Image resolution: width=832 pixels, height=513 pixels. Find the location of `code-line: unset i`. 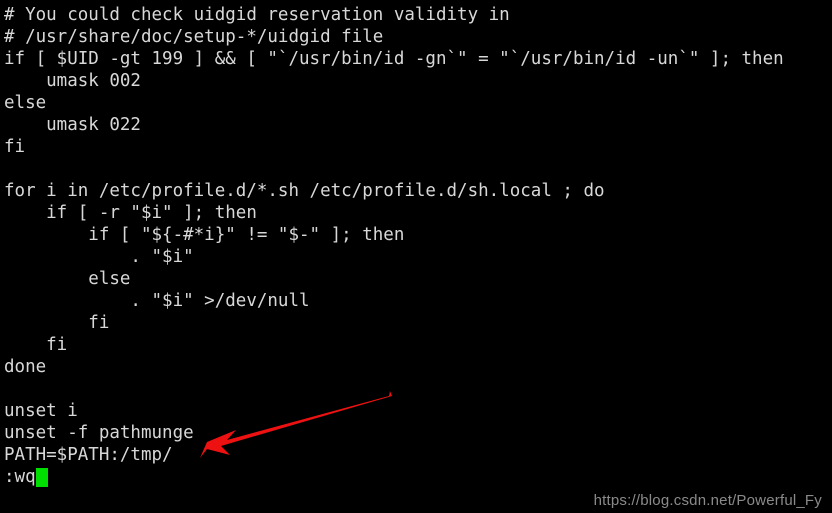

code-line: unset i is located at coordinates (41, 411).